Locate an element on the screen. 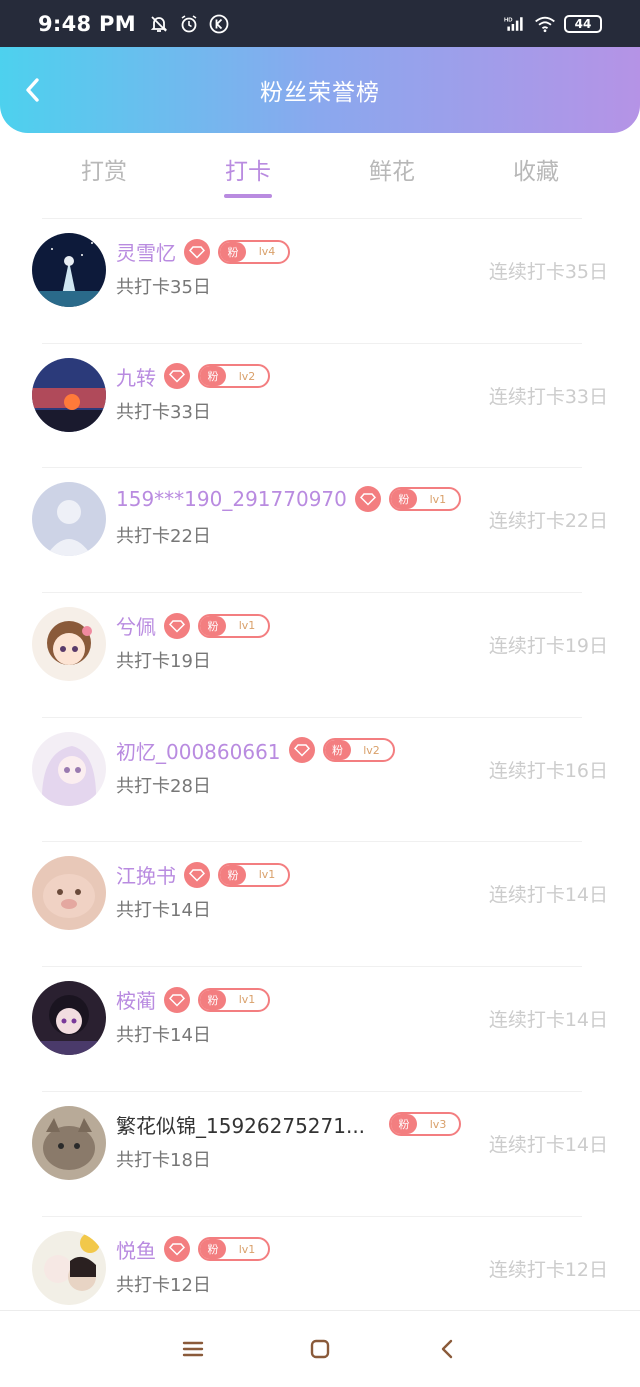 Image resolution: width=640 pixels, height=1387 pixels. total-checkin: 共打卡19日 is located at coordinates (163, 662).